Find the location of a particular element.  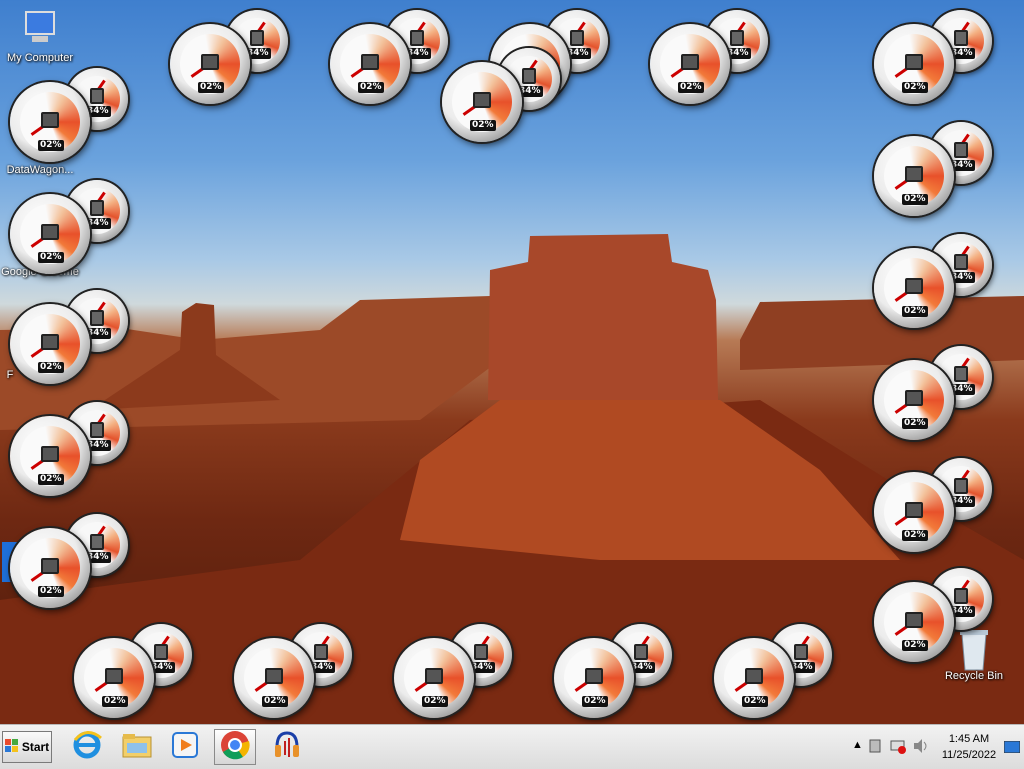

taskbar-media-player is located at coordinates (185, 747).